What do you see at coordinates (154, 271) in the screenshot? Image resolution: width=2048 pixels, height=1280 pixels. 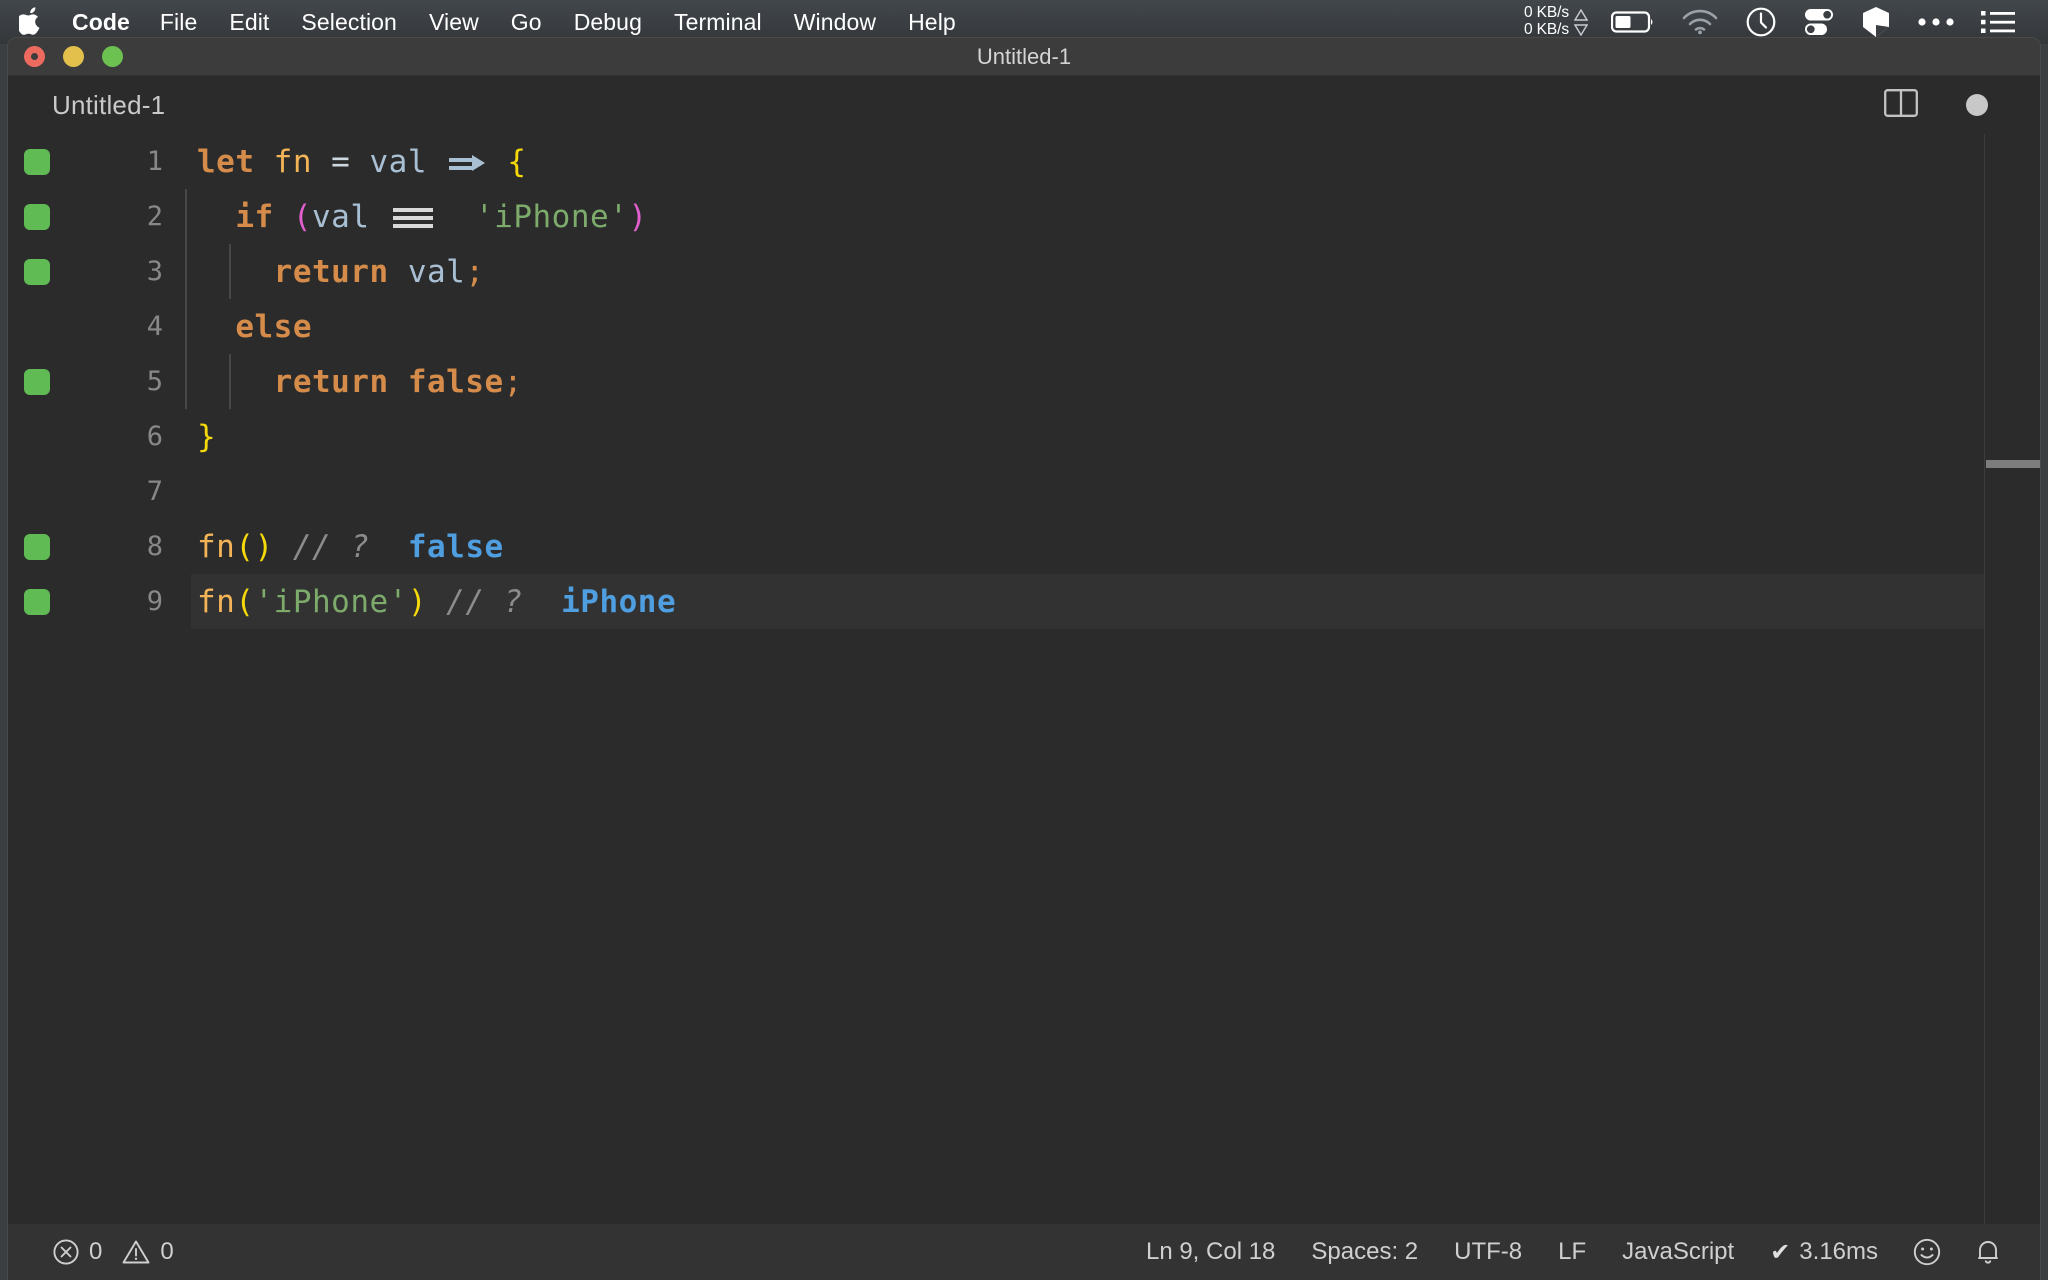 I see `line-number: 3` at bounding box center [154, 271].